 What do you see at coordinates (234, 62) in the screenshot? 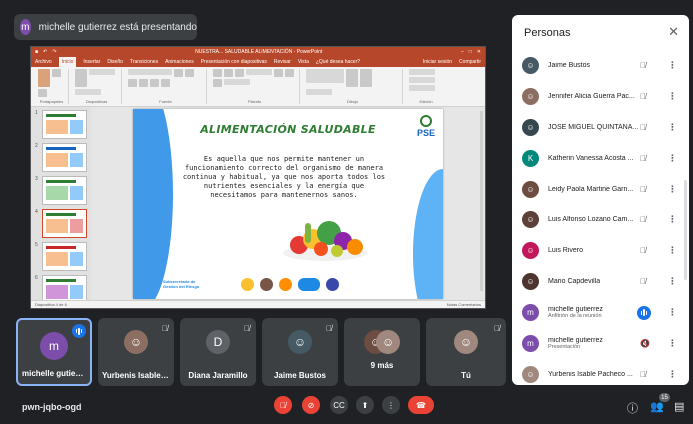
I see `tab-presentacion: Presentación con diapositivas` at bounding box center [234, 62].